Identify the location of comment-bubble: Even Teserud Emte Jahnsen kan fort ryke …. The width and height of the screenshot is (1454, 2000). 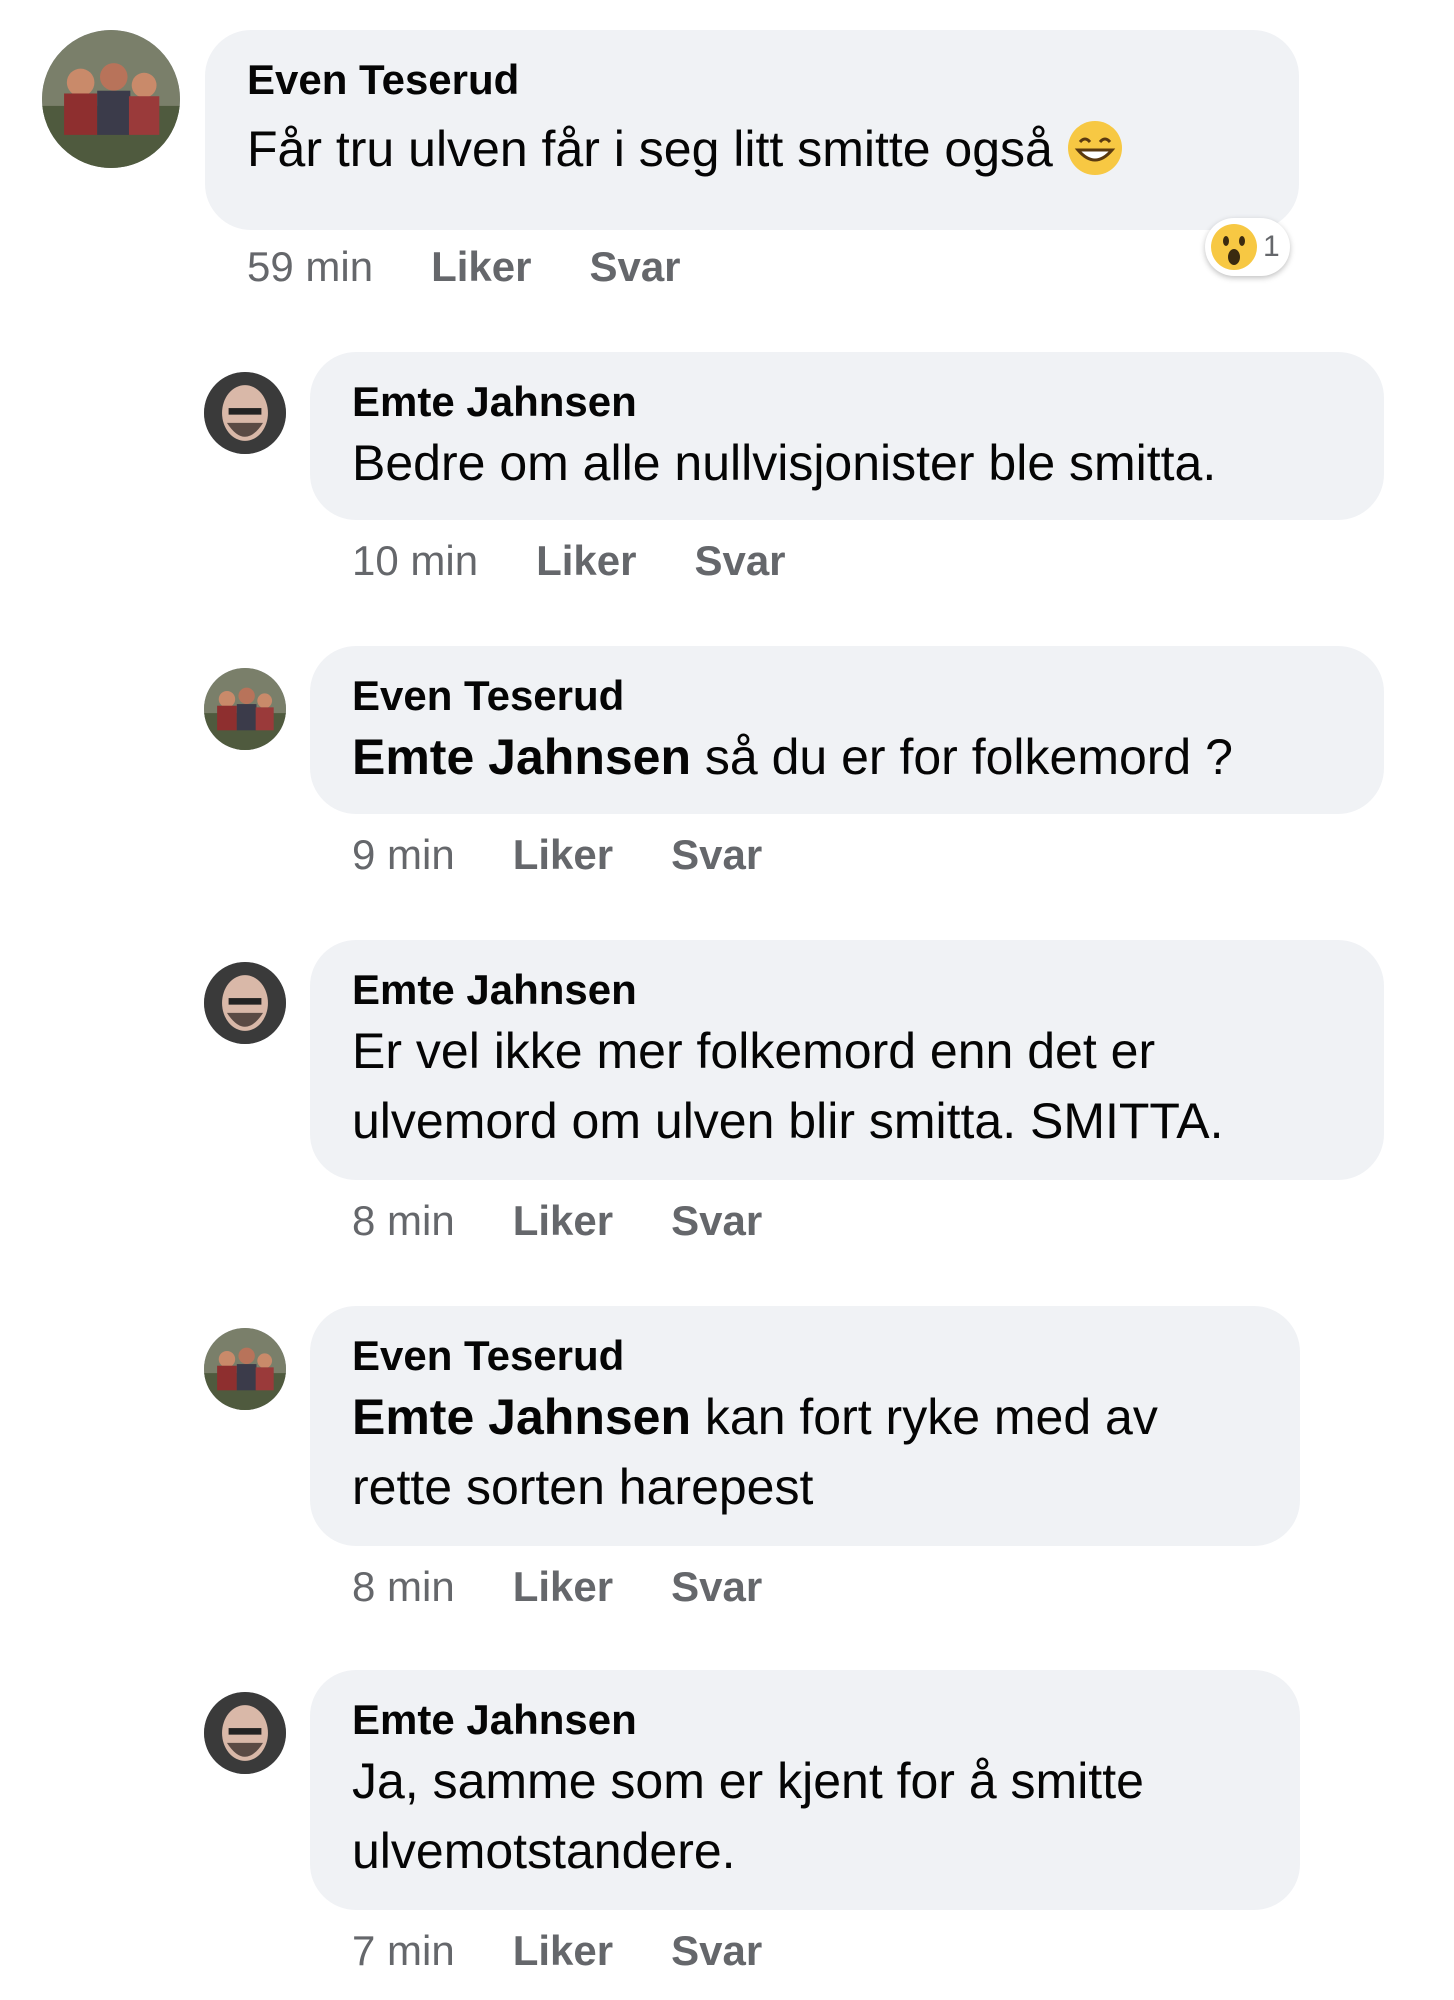
(805, 1426).